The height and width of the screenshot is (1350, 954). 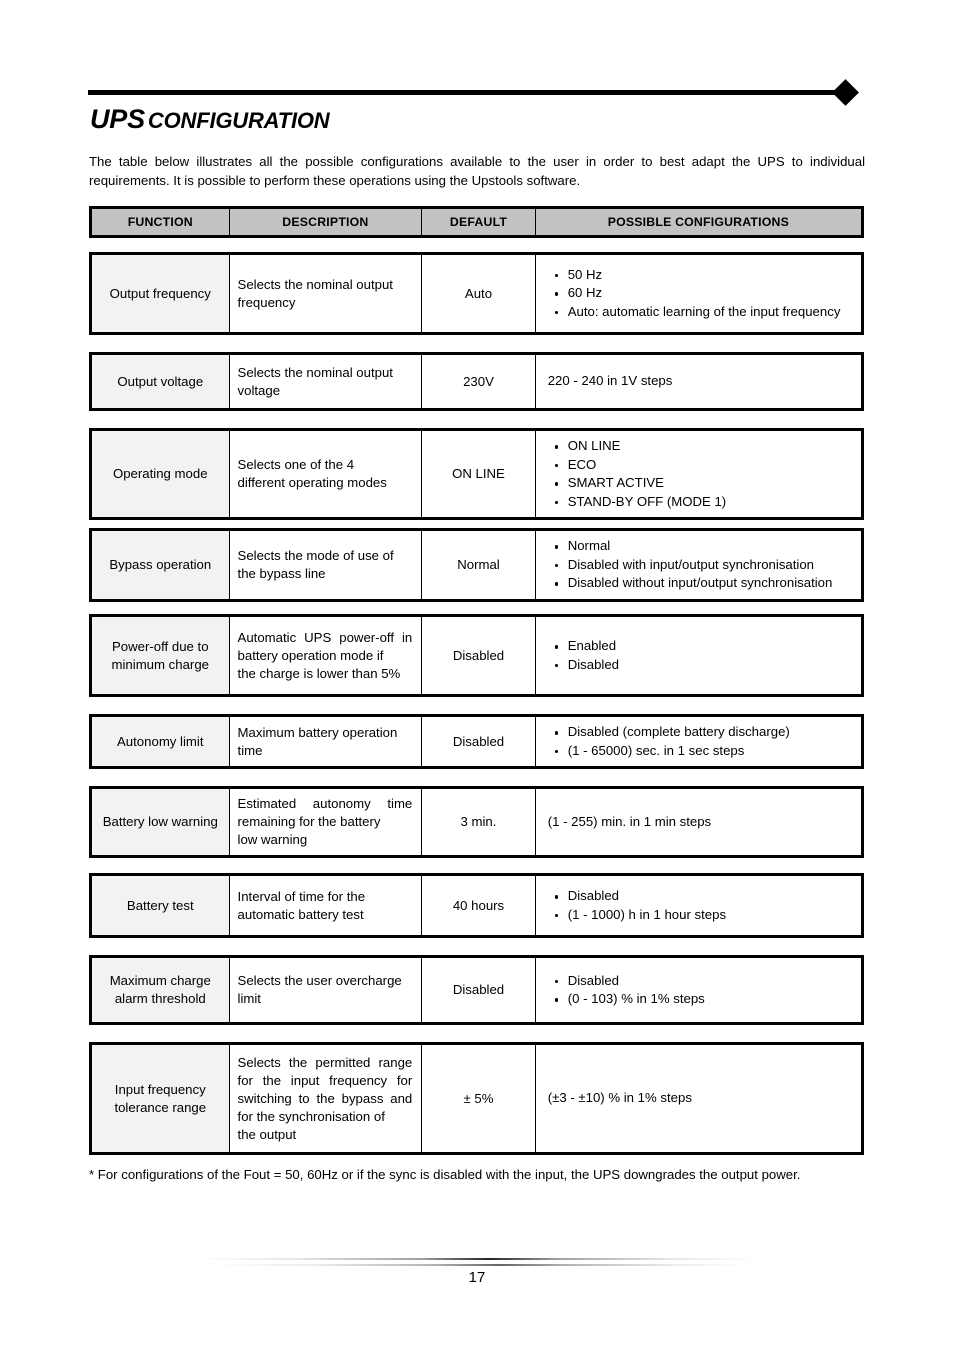 What do you see at coordinates (703, 732) in the screenshot?
I see `list-item: Disabled (complete battery discharge)` at bounding box center [703, 732].